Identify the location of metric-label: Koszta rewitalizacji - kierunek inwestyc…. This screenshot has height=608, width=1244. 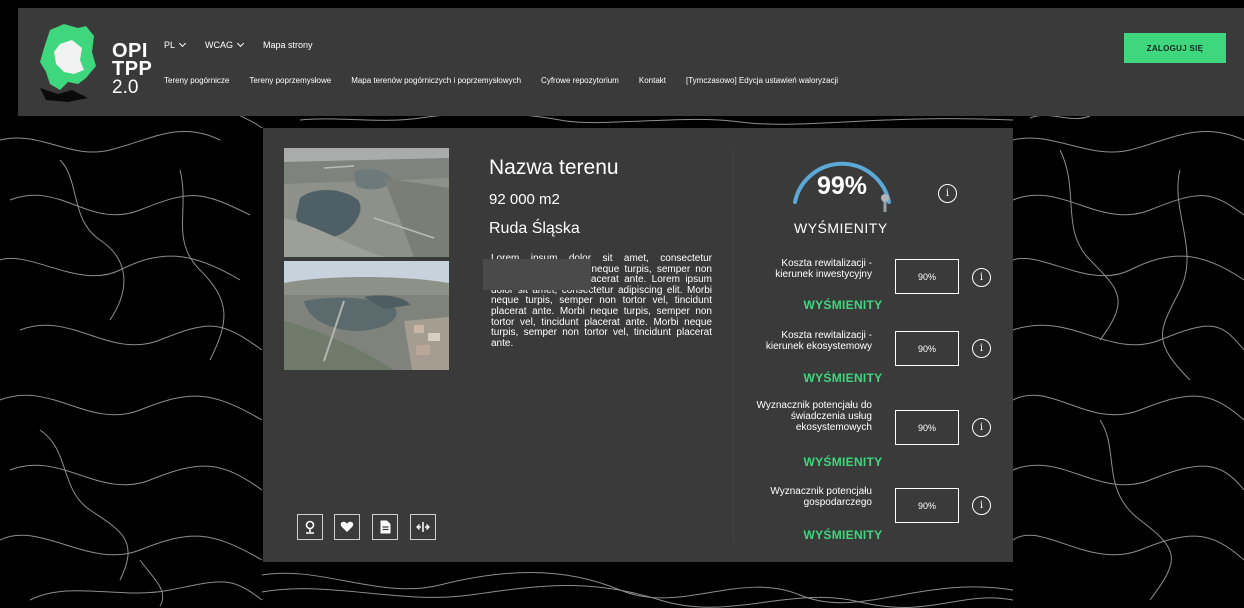
(823, 269).